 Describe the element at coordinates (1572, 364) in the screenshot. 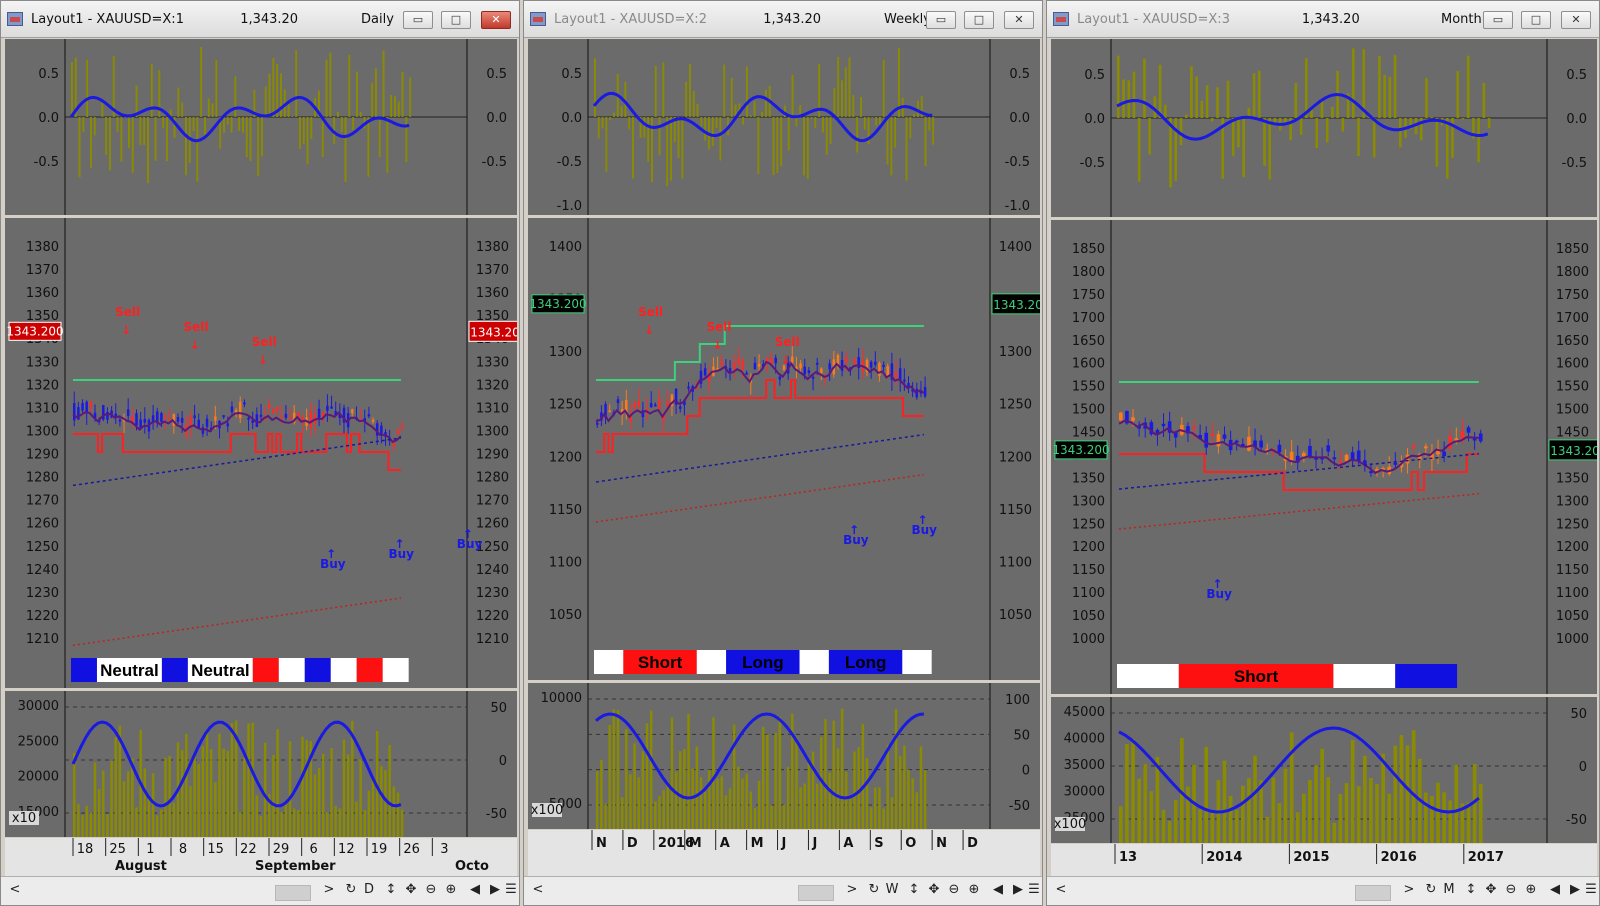

I see `price-tick-right: 1600` at that location.